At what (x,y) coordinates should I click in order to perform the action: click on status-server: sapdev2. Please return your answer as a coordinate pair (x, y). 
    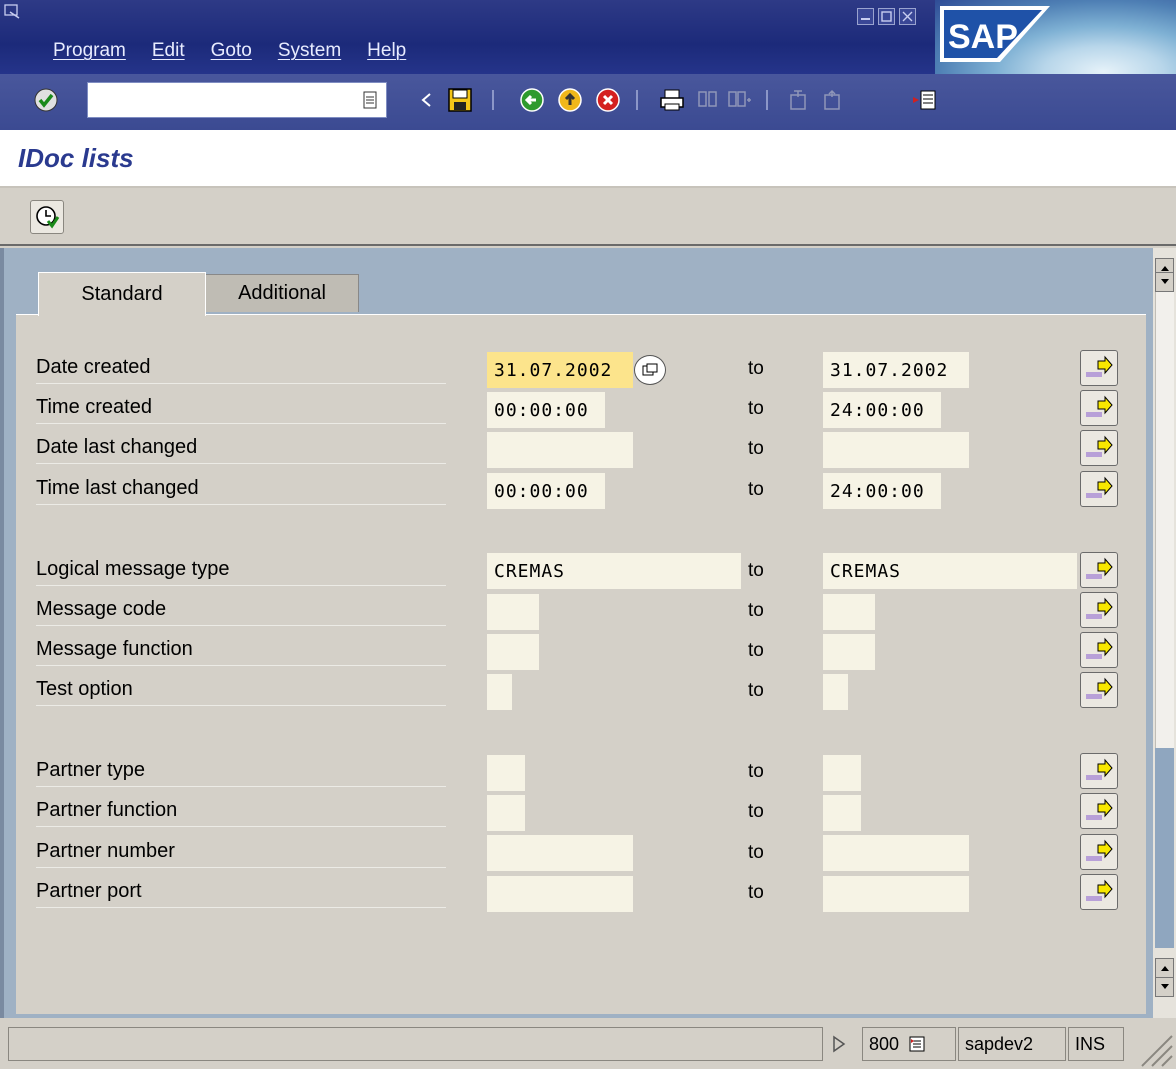
    Looking at the image, I should click on (1012, 1044).